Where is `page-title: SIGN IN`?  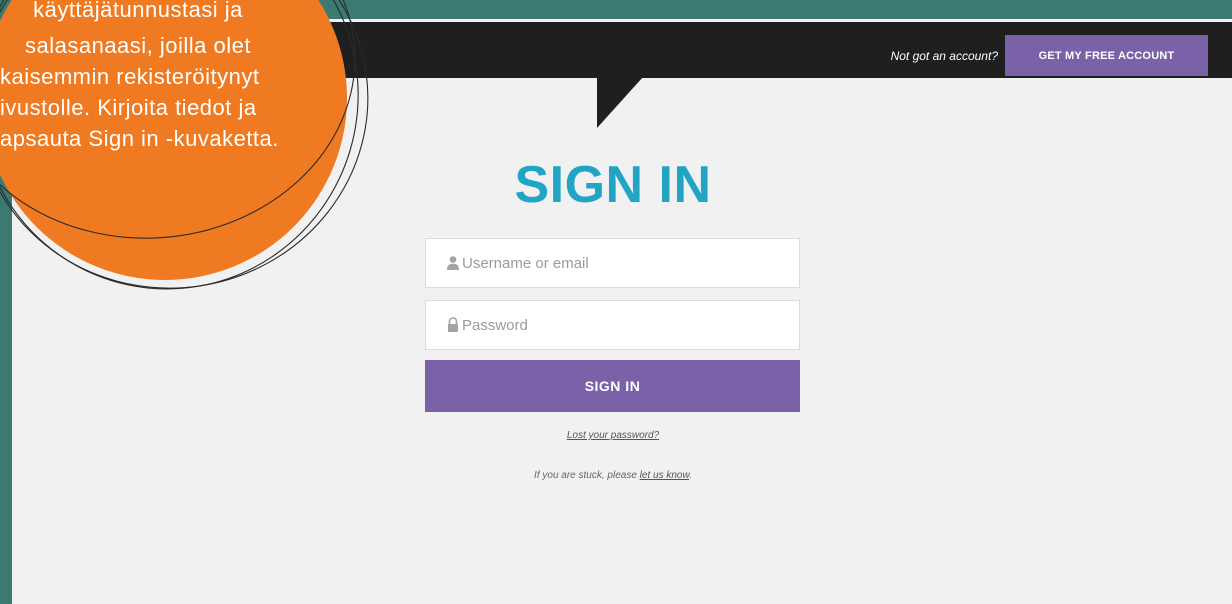 page-title: SIGN IN is located at coordinates (613, 185).